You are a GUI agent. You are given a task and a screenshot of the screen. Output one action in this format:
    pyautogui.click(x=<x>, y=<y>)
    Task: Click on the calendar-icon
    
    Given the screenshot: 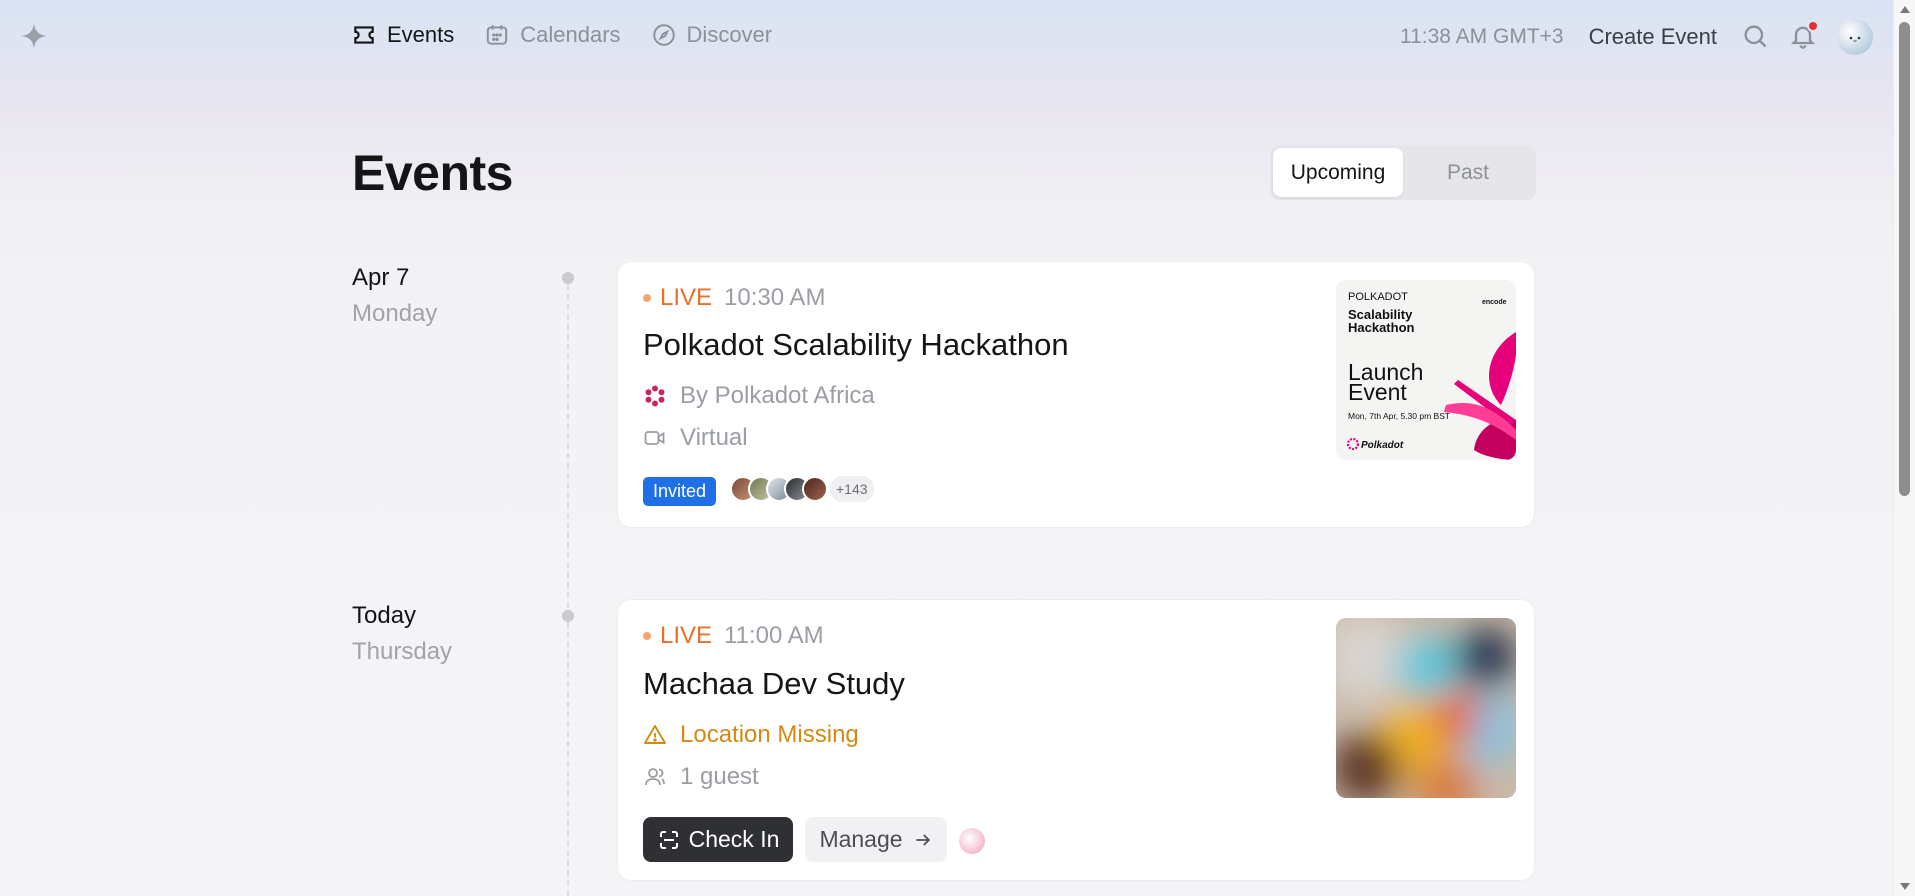 What is the action you would take?
    pyautogui.click(x=497, y=35)
    